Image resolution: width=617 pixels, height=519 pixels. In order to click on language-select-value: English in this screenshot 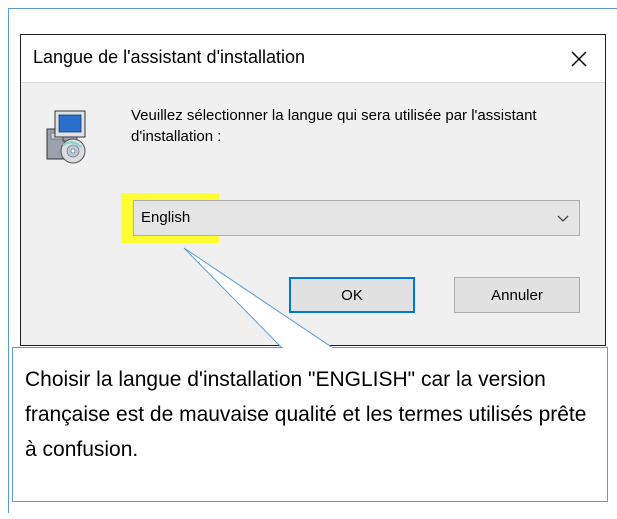, I will do `click(166, 217)`.